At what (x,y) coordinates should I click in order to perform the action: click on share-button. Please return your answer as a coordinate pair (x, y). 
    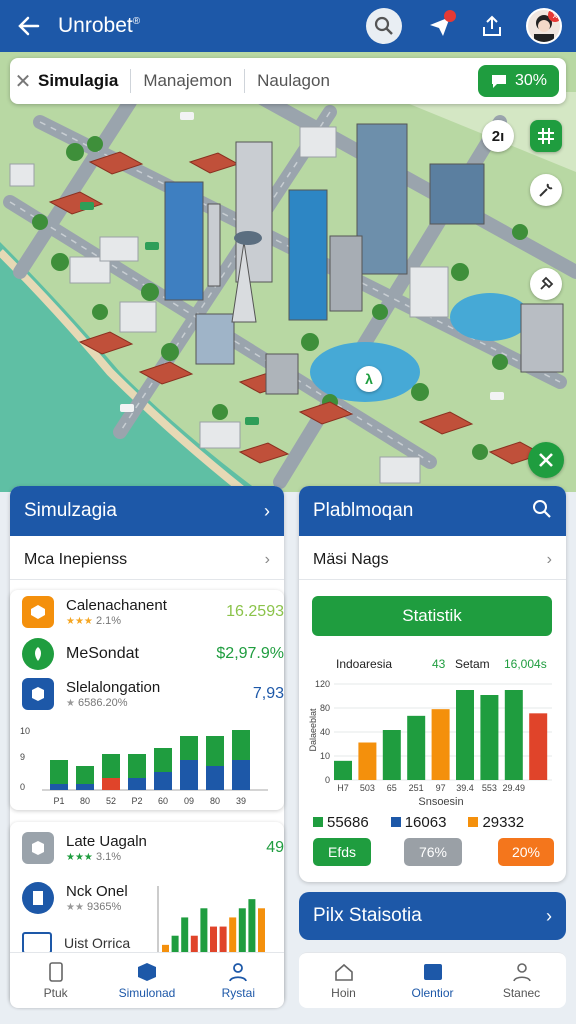
    Looking at the image, I should click on (492, 26).